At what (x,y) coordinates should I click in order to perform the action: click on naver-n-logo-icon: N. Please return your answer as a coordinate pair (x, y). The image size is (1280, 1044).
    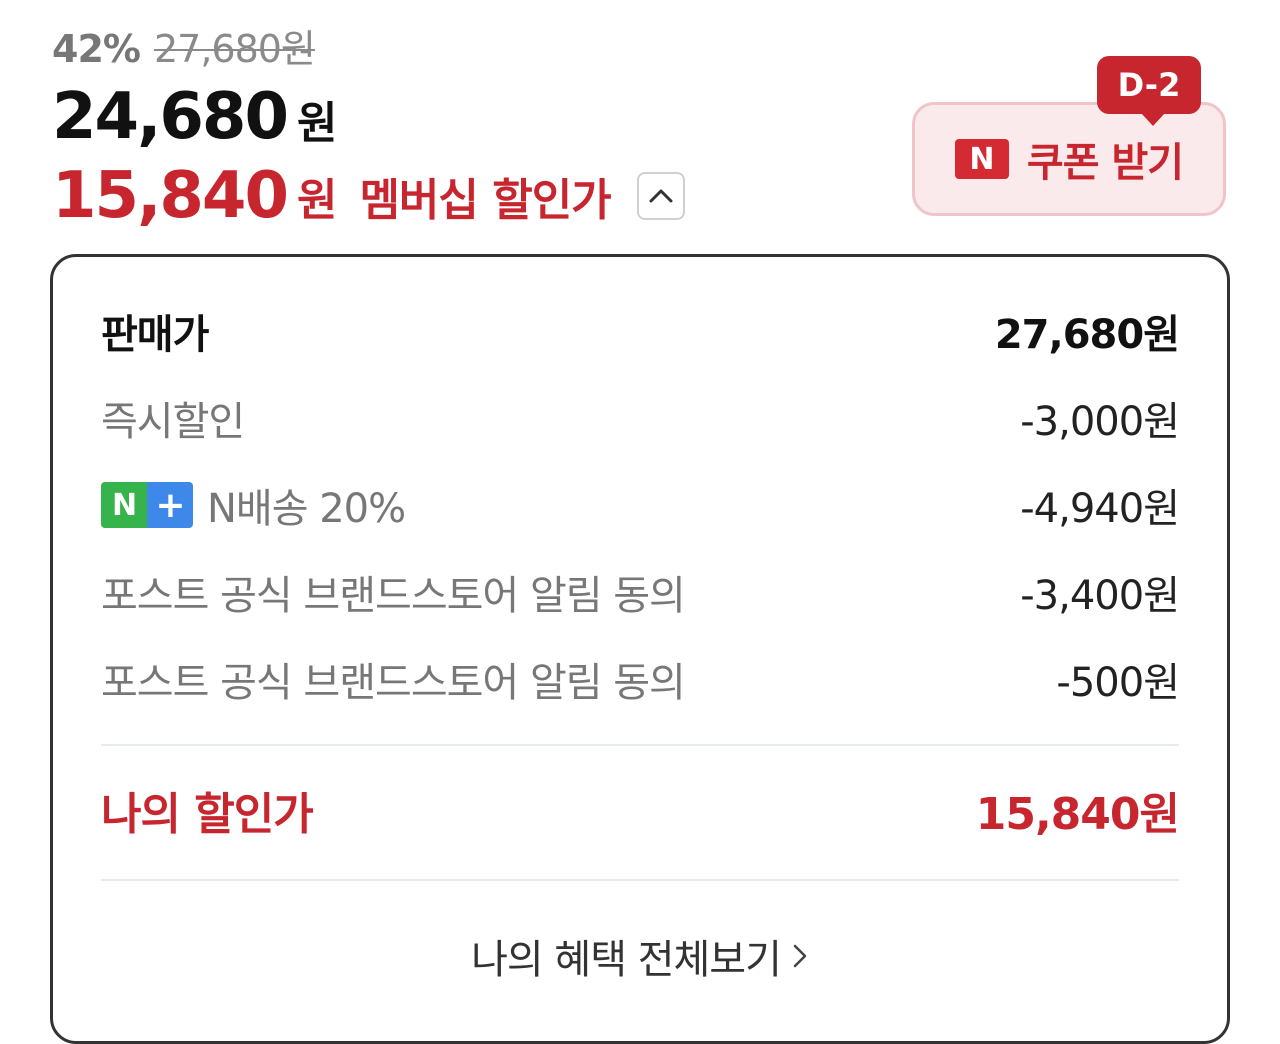
    Looking at the image, I should click on (981, 159).